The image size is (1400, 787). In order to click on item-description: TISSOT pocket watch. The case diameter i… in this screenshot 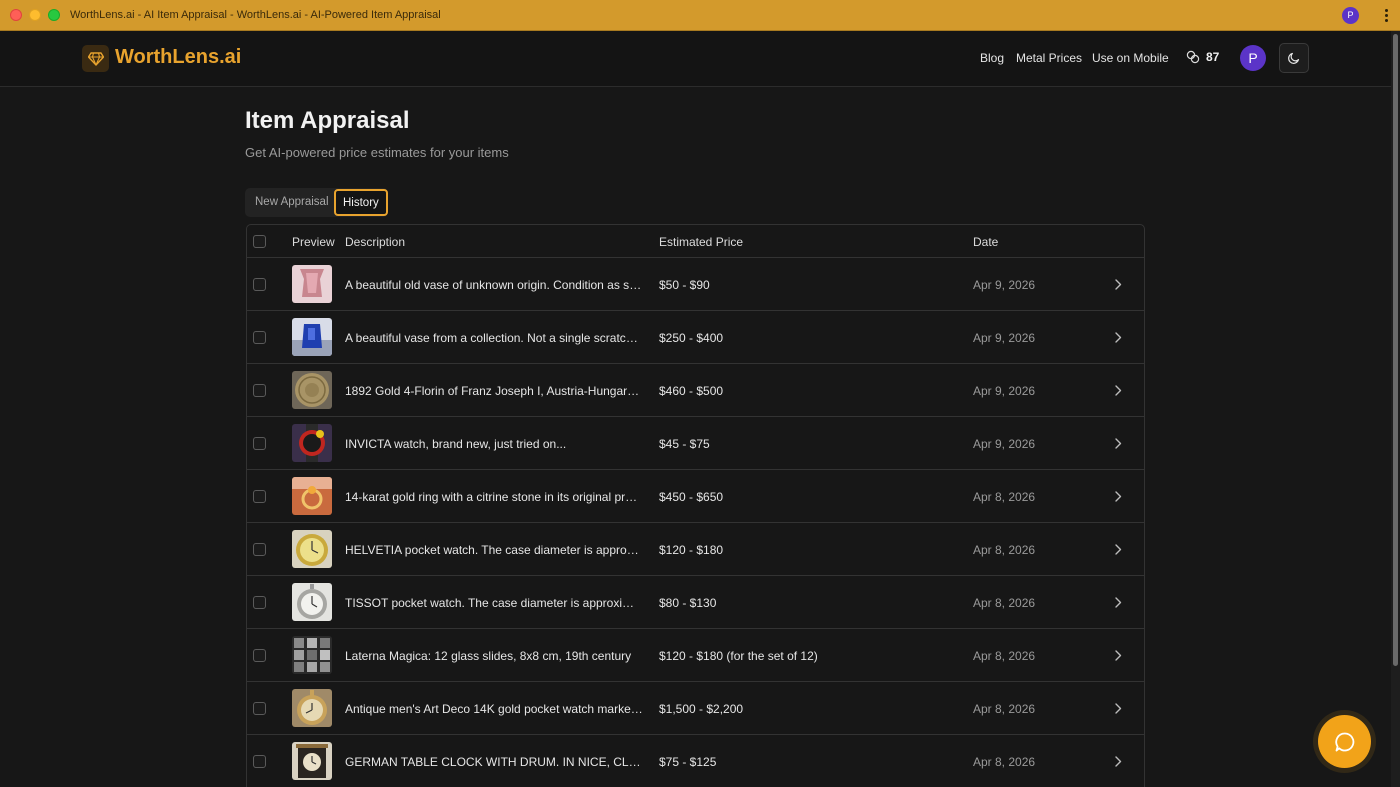, I will do `click(494, 603)`.